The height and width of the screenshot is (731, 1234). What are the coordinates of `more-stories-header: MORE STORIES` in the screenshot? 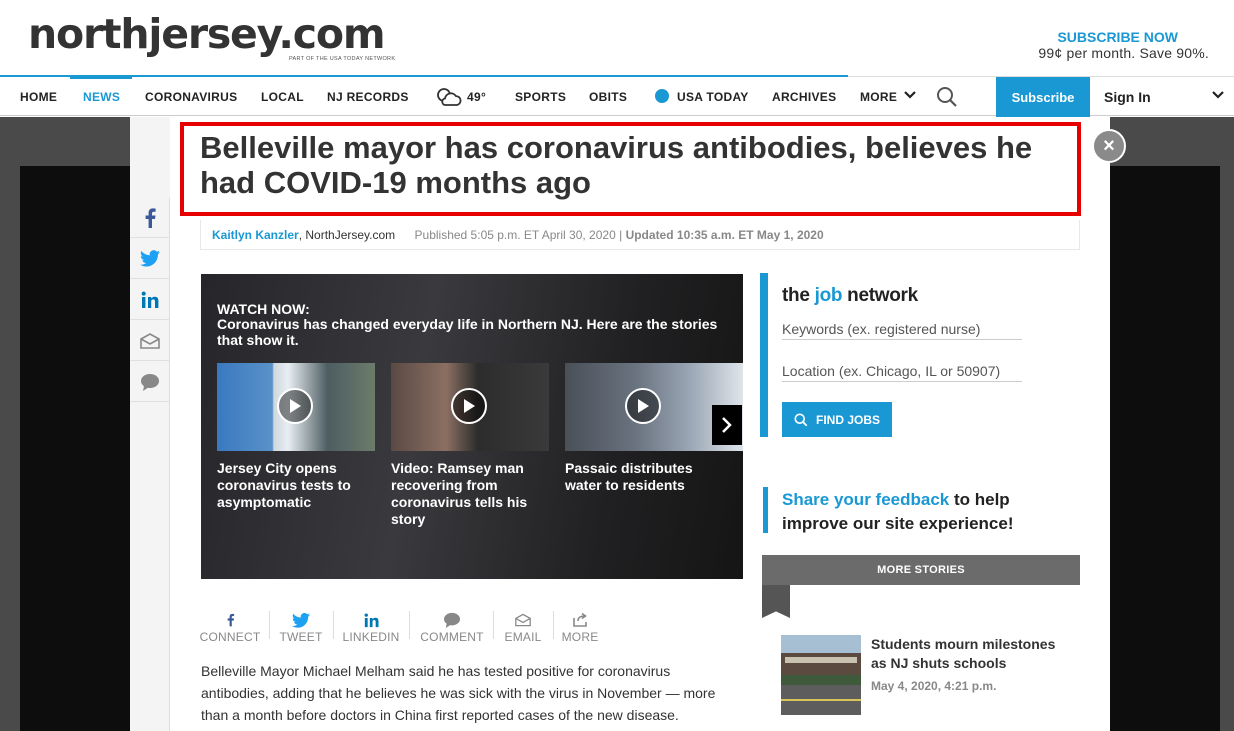 It's located at (921, 570).